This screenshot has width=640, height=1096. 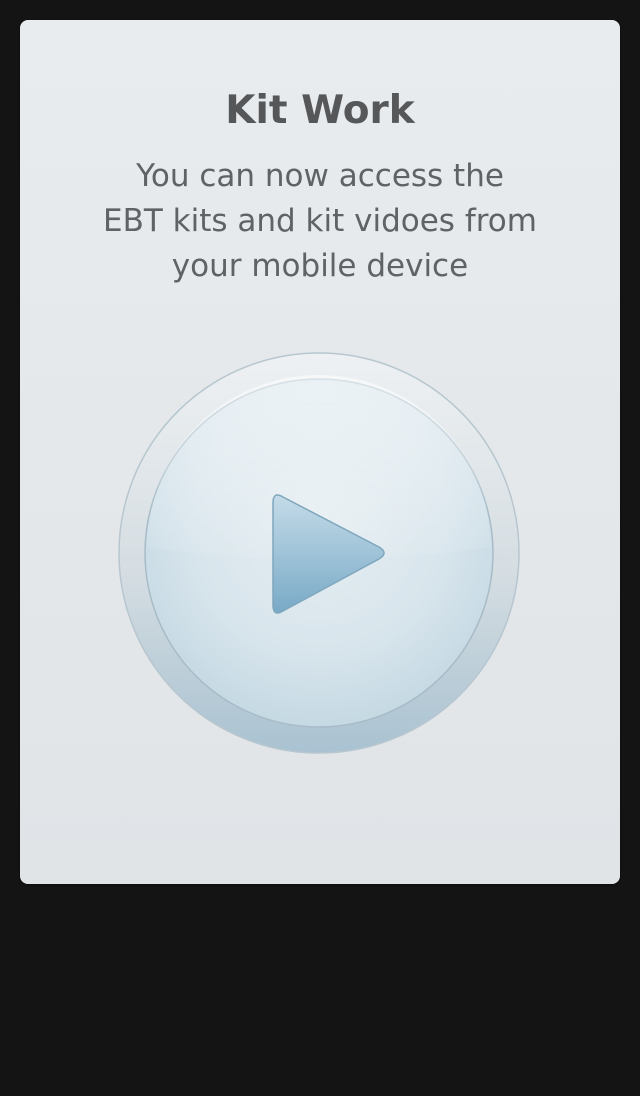 I want to click on description-line-2: EBT kits and kit vidoes from, so click(x=320, y=221).